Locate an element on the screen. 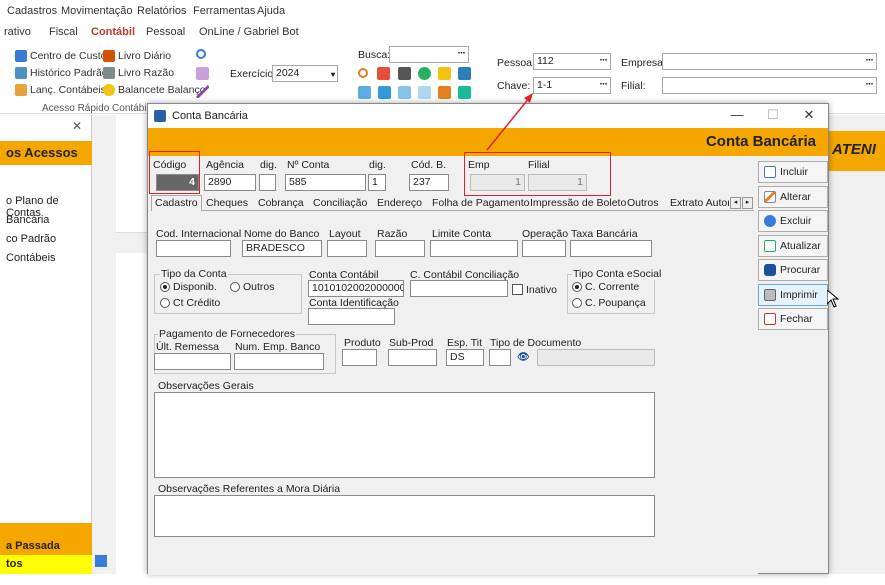 The image size is (885, 585). procurar-button: Procurar is located at coordinates (793, 270).